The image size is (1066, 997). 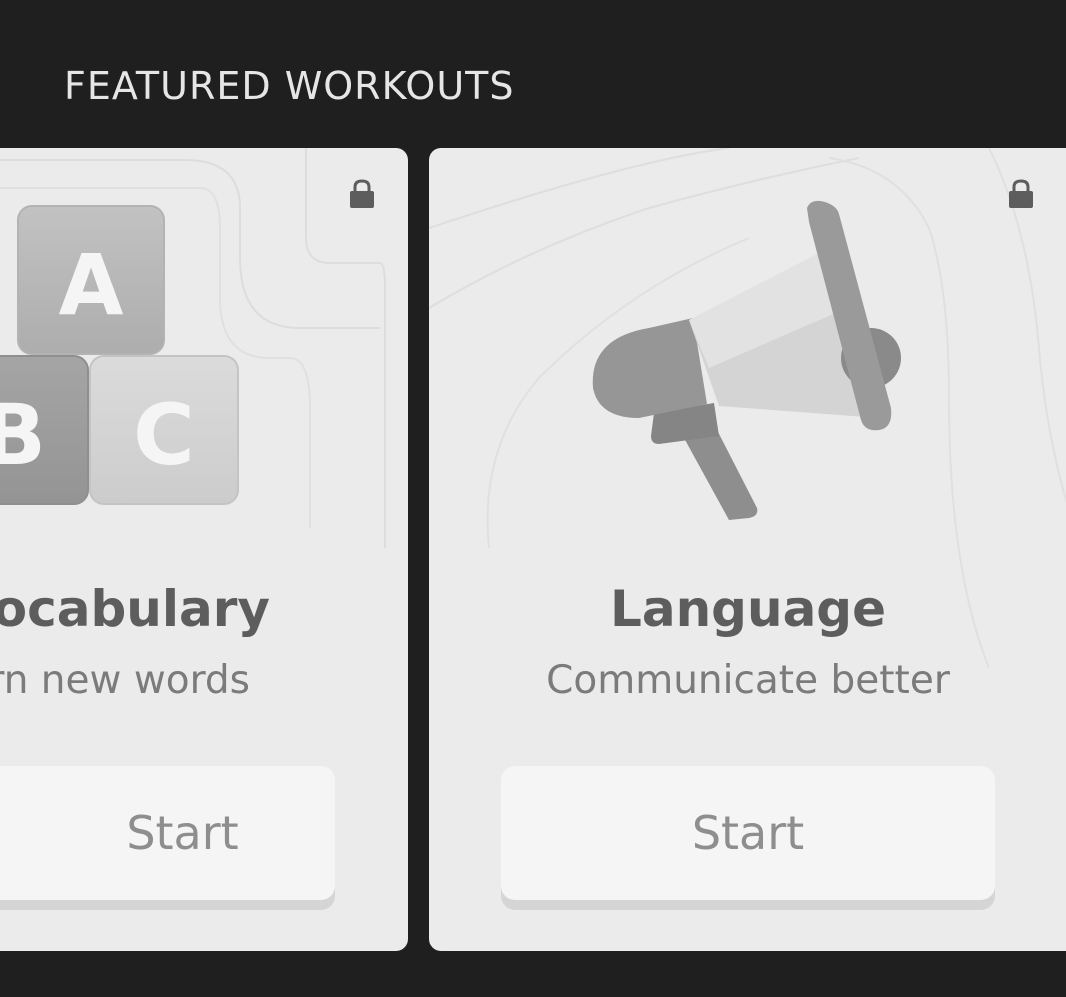 What do you see at coordinates (90, 285) in the screenshot?
I see `block-letter: A` at bounding box center [90, 285].